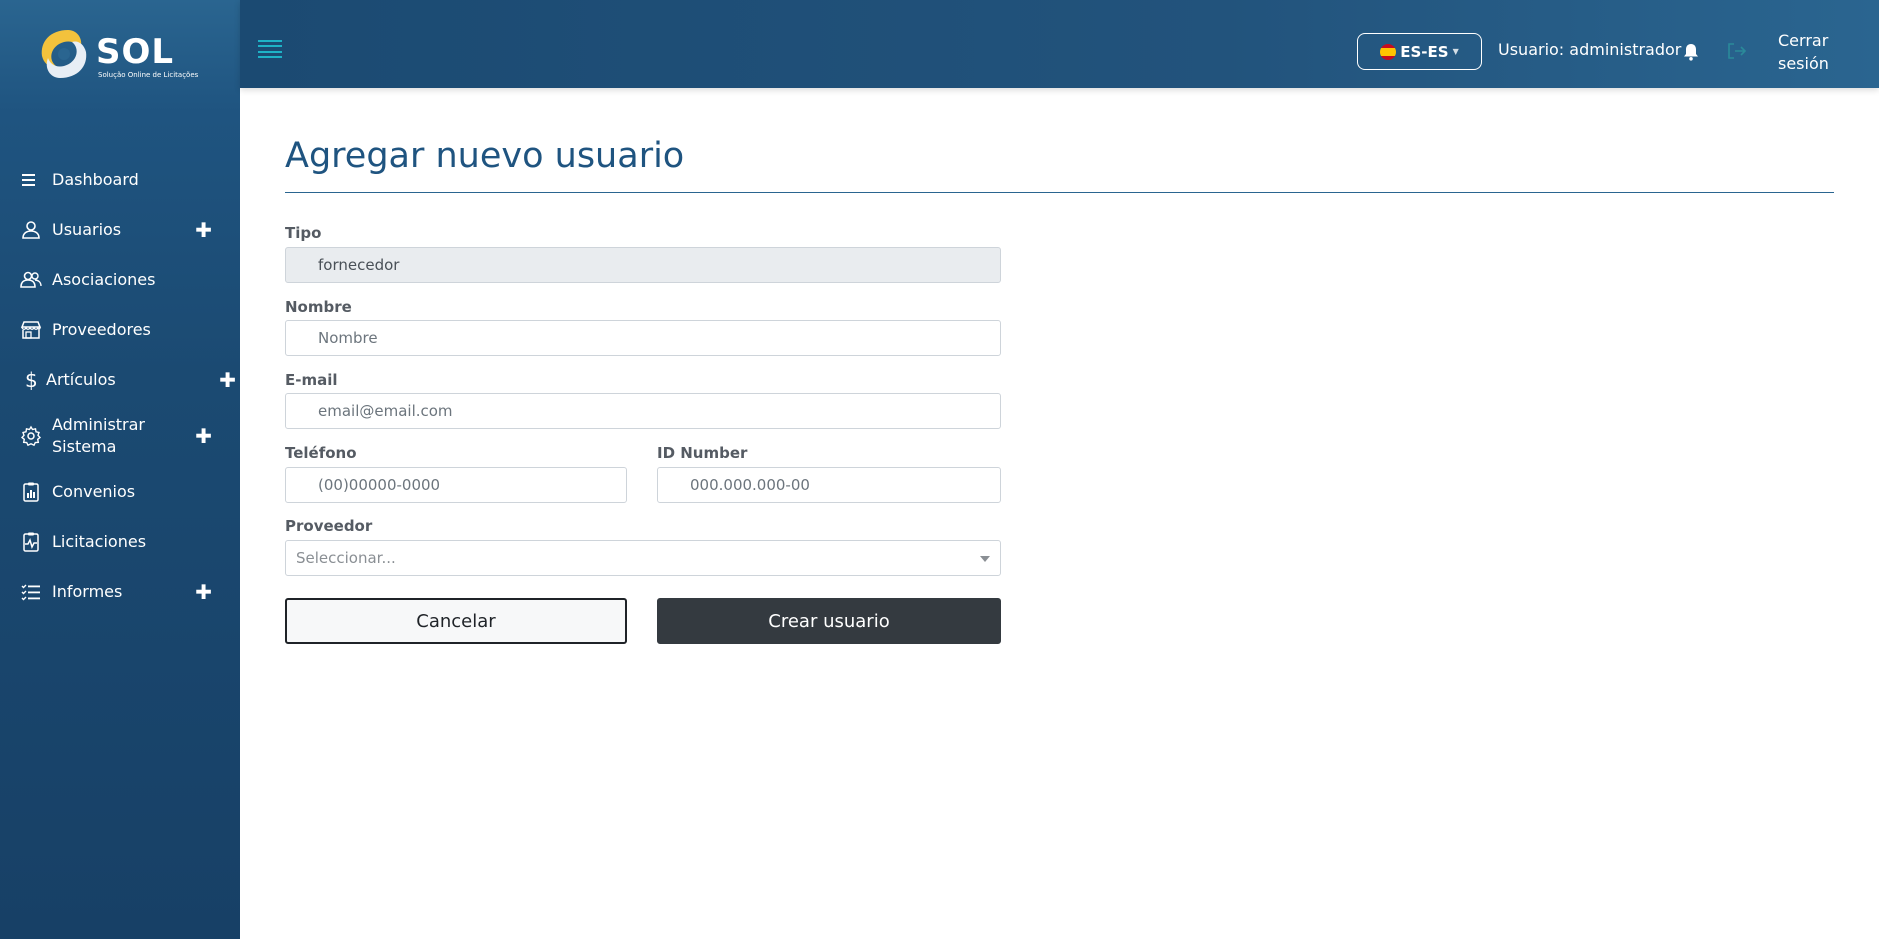  Describe the element at coordinates (702, 453) in the screenshot. I see `id-number-label: ID Number` at that location.